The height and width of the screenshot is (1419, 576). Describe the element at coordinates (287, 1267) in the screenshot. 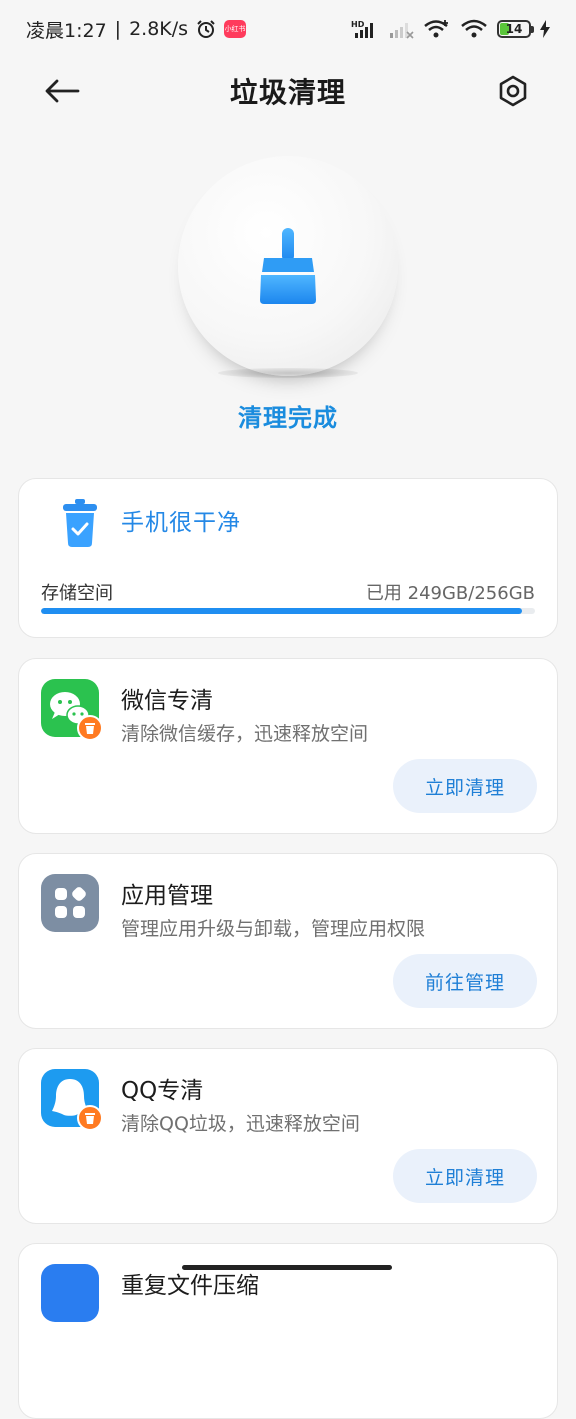

I see `home-indicator` at that location.